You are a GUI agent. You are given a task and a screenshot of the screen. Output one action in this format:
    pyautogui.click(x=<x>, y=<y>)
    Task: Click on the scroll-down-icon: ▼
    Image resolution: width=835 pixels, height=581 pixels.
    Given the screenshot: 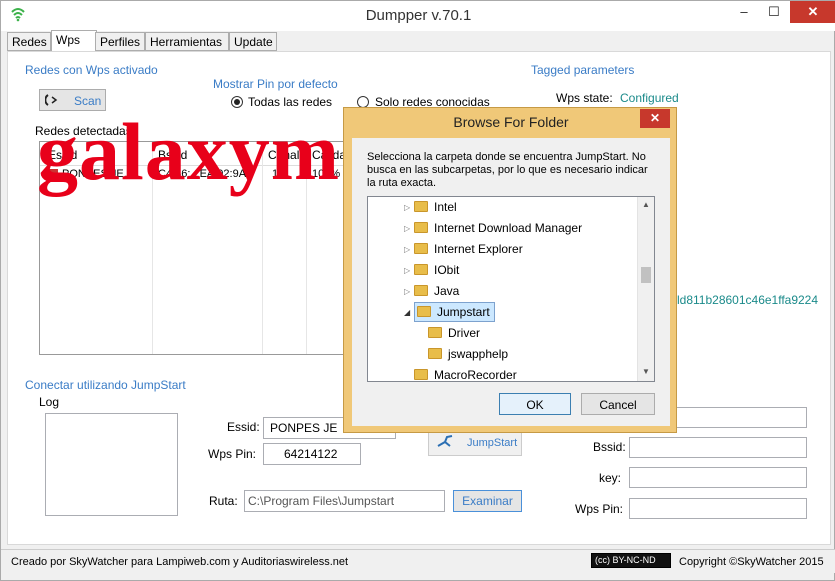 What is the action you would take?
    pyautogui.click(x=646, y=371)
    